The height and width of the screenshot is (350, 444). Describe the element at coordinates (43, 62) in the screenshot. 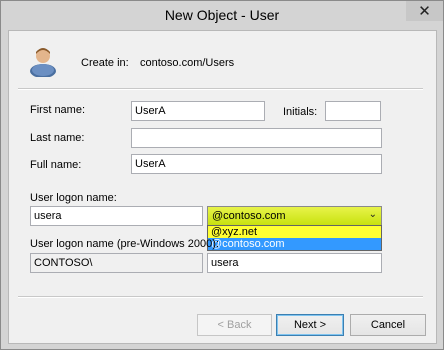

I see `user-icon` at that location.